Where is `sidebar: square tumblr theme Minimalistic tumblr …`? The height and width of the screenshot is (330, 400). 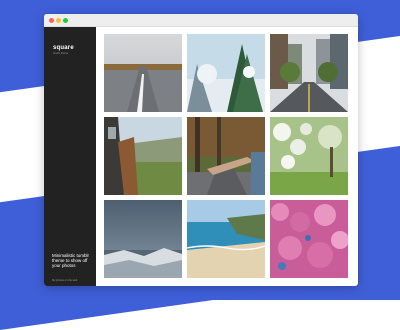 sidebar: square tumblr theme Minimalistic tumblr … is located at coordinates (70, 156).